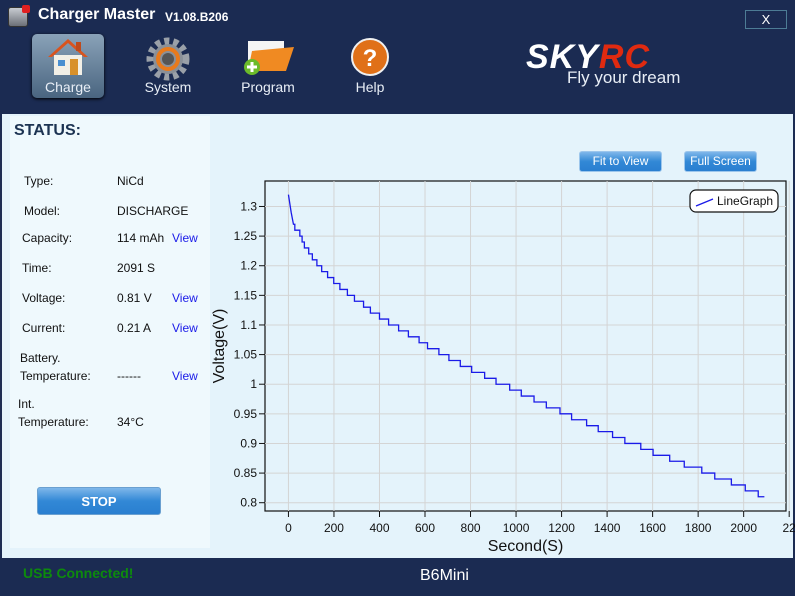 Image resolution: width=795 pixels, height=596 pixels. What do you see at coordinates (53, 422) in the screenshot?
I see `status-key-int-temp: Temperature:` at bounding box center [53, 422].